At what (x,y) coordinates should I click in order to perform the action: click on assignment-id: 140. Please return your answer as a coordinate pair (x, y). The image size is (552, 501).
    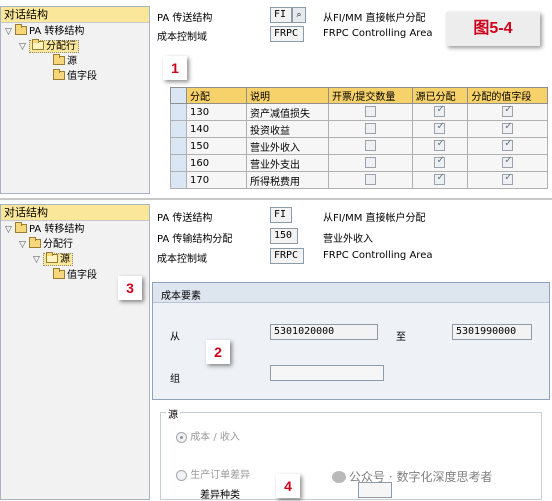
    Looking at the image, I should click on (216, 129).